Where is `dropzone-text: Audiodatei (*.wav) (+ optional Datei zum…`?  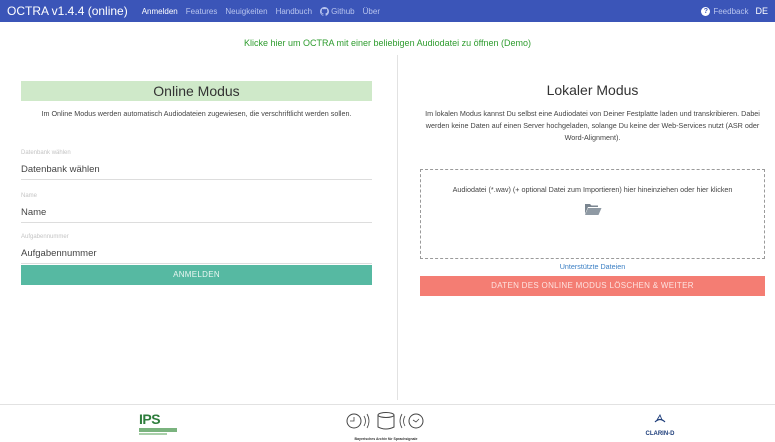
dropzone-text: Audiodatei (*.wav) (+ optional Datei zum… is located at coordinates (592, 189).